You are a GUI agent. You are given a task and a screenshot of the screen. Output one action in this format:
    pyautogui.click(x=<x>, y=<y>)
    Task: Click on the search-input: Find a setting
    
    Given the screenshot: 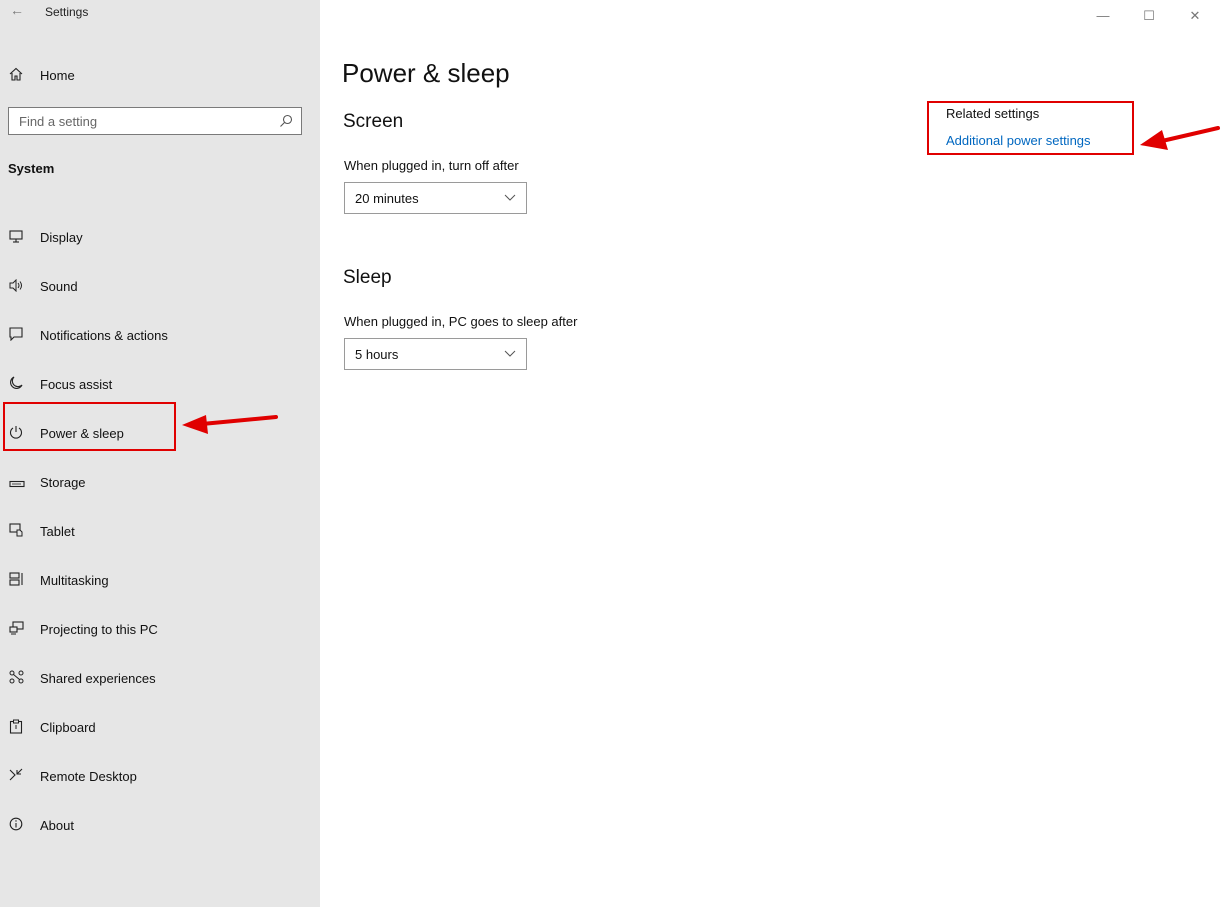 What is the action you would take?
    pyautogui.click(x=155, y=121)
    